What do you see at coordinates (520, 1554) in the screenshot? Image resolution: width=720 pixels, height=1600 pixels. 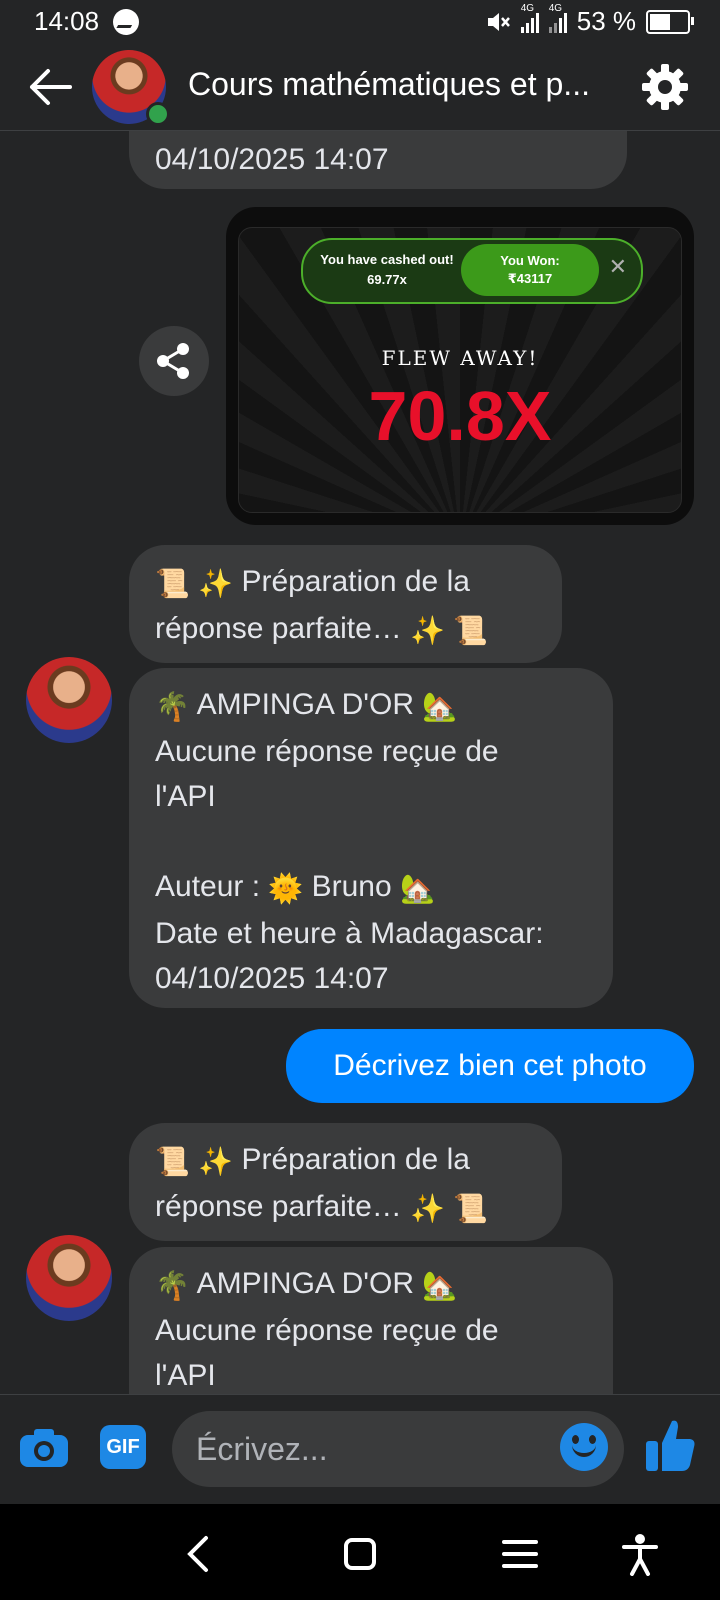 I see `nav-menu-icon` at bounding box center [520, 1554].